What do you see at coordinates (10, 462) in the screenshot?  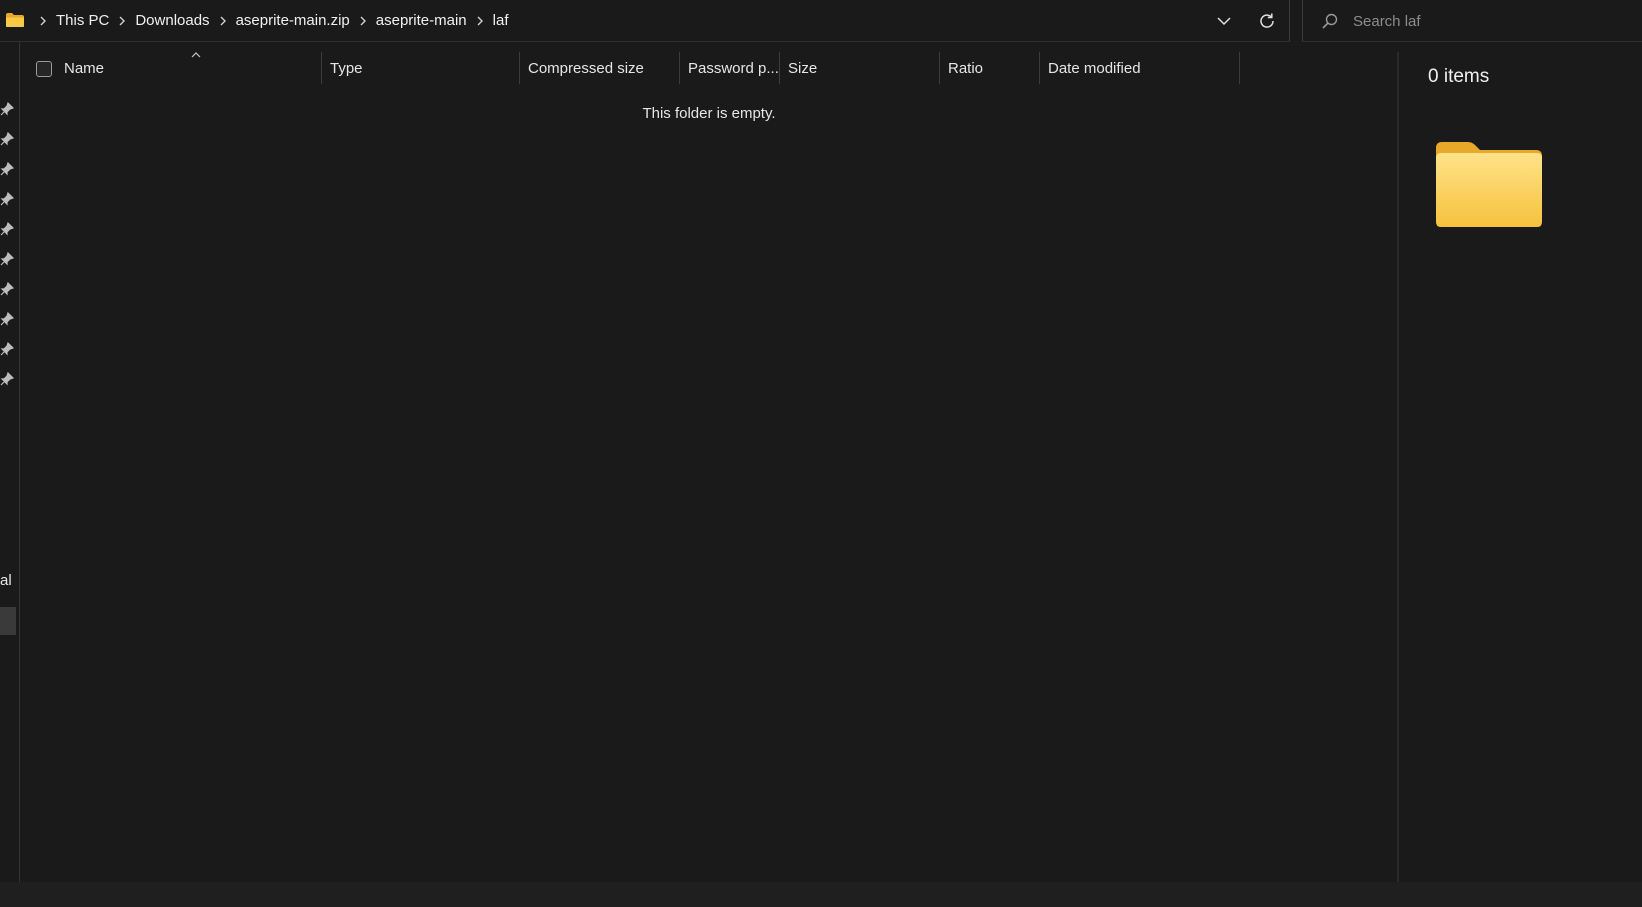 I see `navigation-pane: al` at bounding box center [10, 462].